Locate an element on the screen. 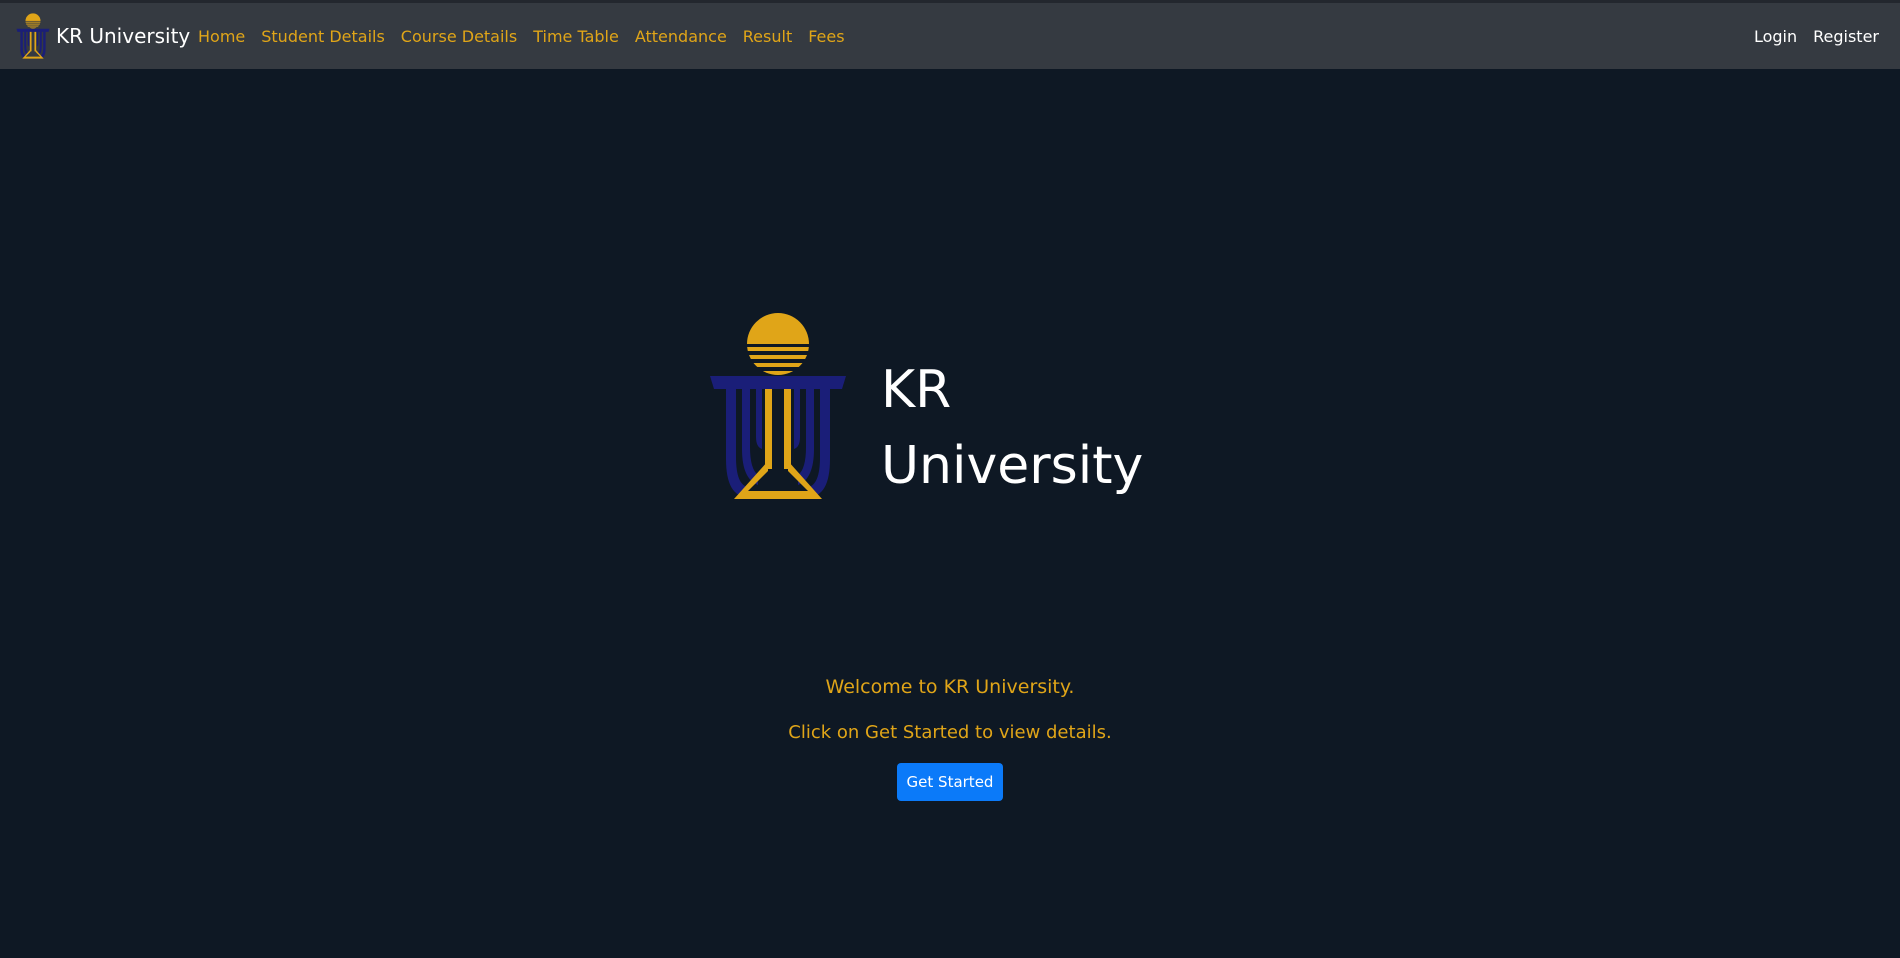 This screenshot has width=1900, height=958. navbar-brand: KR University is located at coordinates (103, 36).